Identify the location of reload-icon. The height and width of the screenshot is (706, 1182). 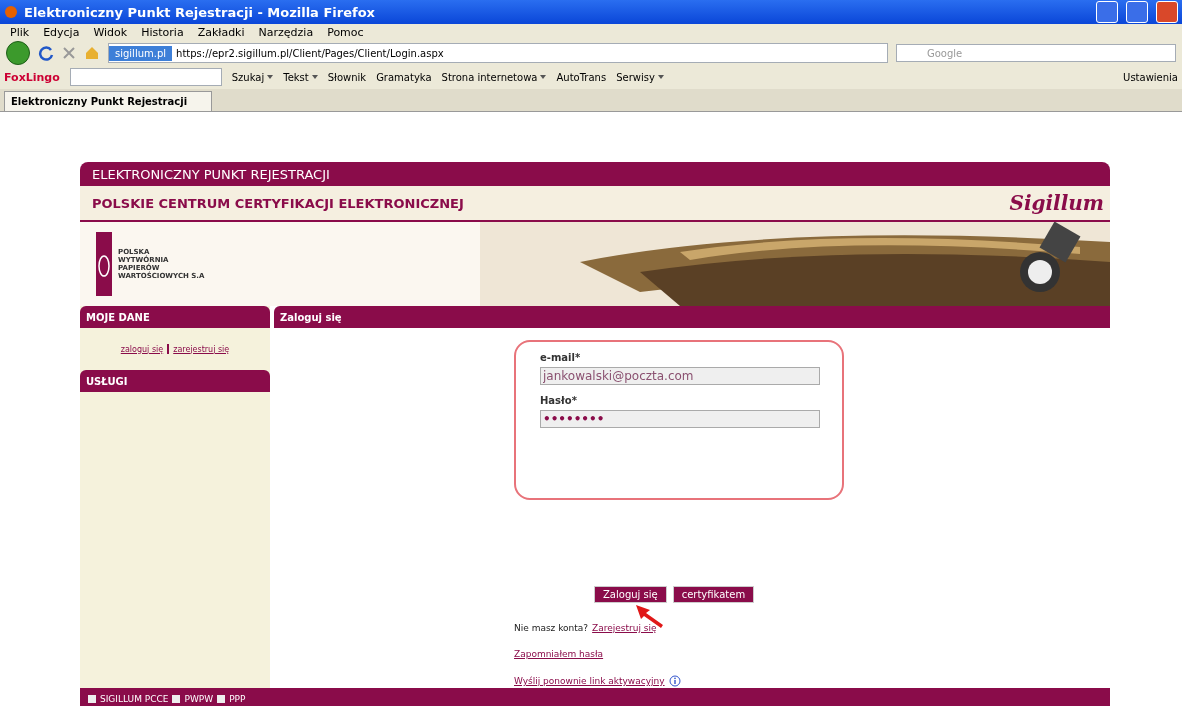
(46, 53).